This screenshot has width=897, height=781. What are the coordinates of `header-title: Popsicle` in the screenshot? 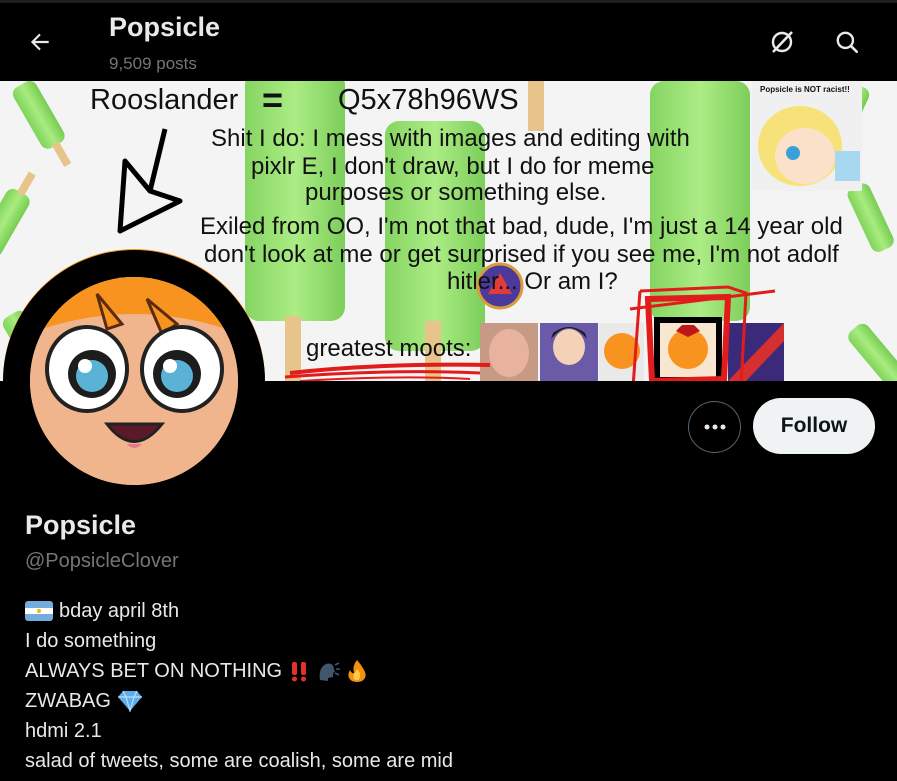 It's located at (165, 27).